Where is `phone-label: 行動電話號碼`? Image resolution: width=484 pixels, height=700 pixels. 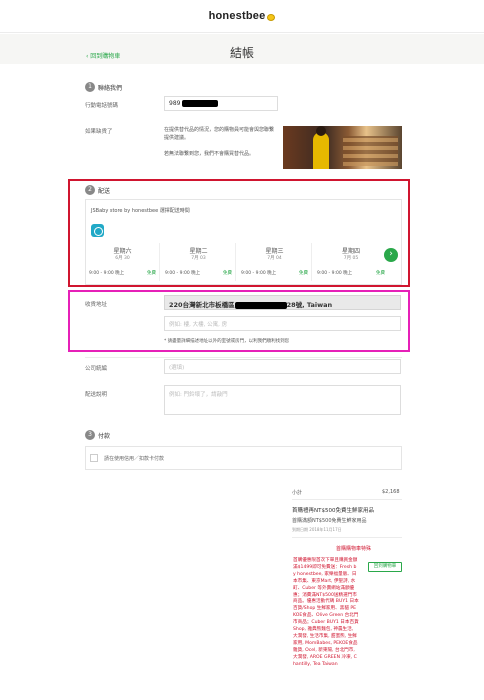
phone-label: 行動電話號碼 is located at coordinates (102, 106).